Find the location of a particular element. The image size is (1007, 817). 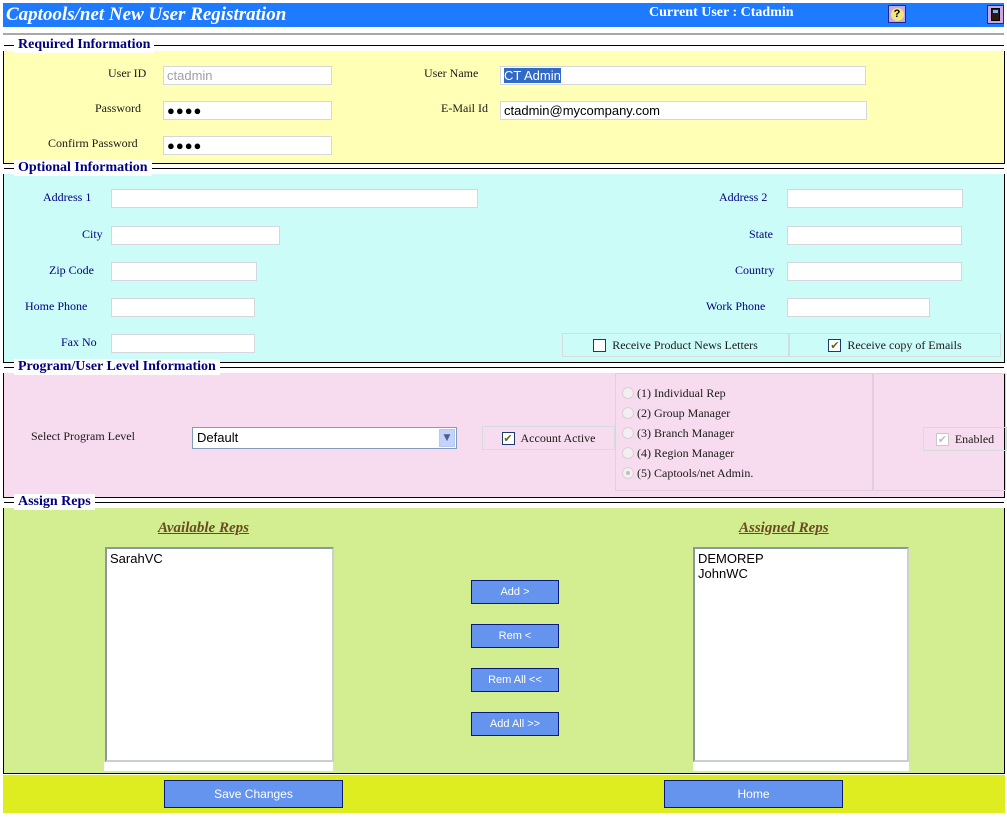

enabled-cell: ✔ Enabled is located at coordinates (940, 432).